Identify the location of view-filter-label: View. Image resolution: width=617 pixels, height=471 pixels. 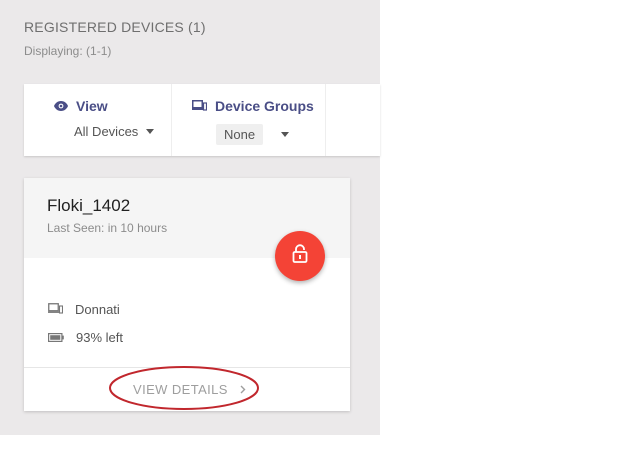
(81, 106).